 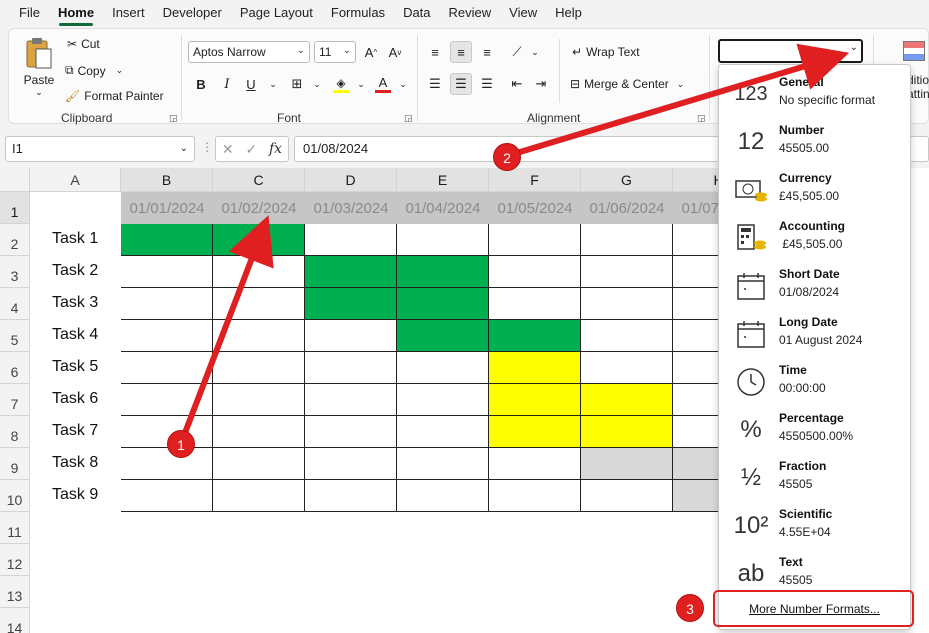 I want to click on paste-dropdown-icon: ⌄, so click(x=39, y=92).